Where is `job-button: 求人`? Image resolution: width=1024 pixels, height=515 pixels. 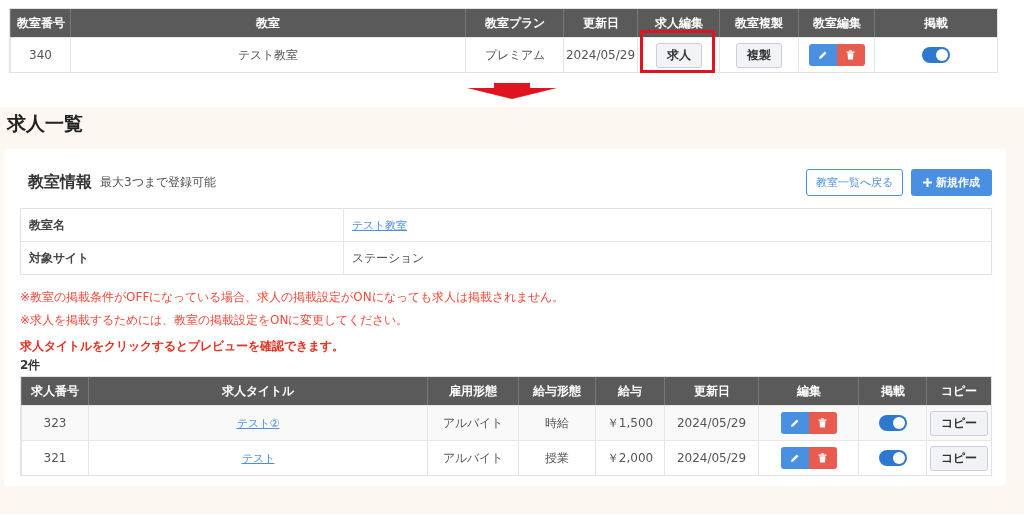
job-button: 求人 is located at coordinates (678, 55).